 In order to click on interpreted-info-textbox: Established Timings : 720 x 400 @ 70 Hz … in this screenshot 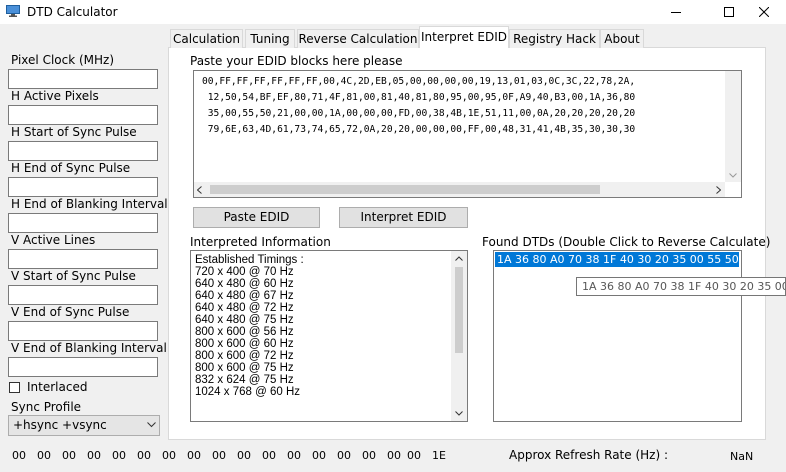, I will do `click(329, 336)`.